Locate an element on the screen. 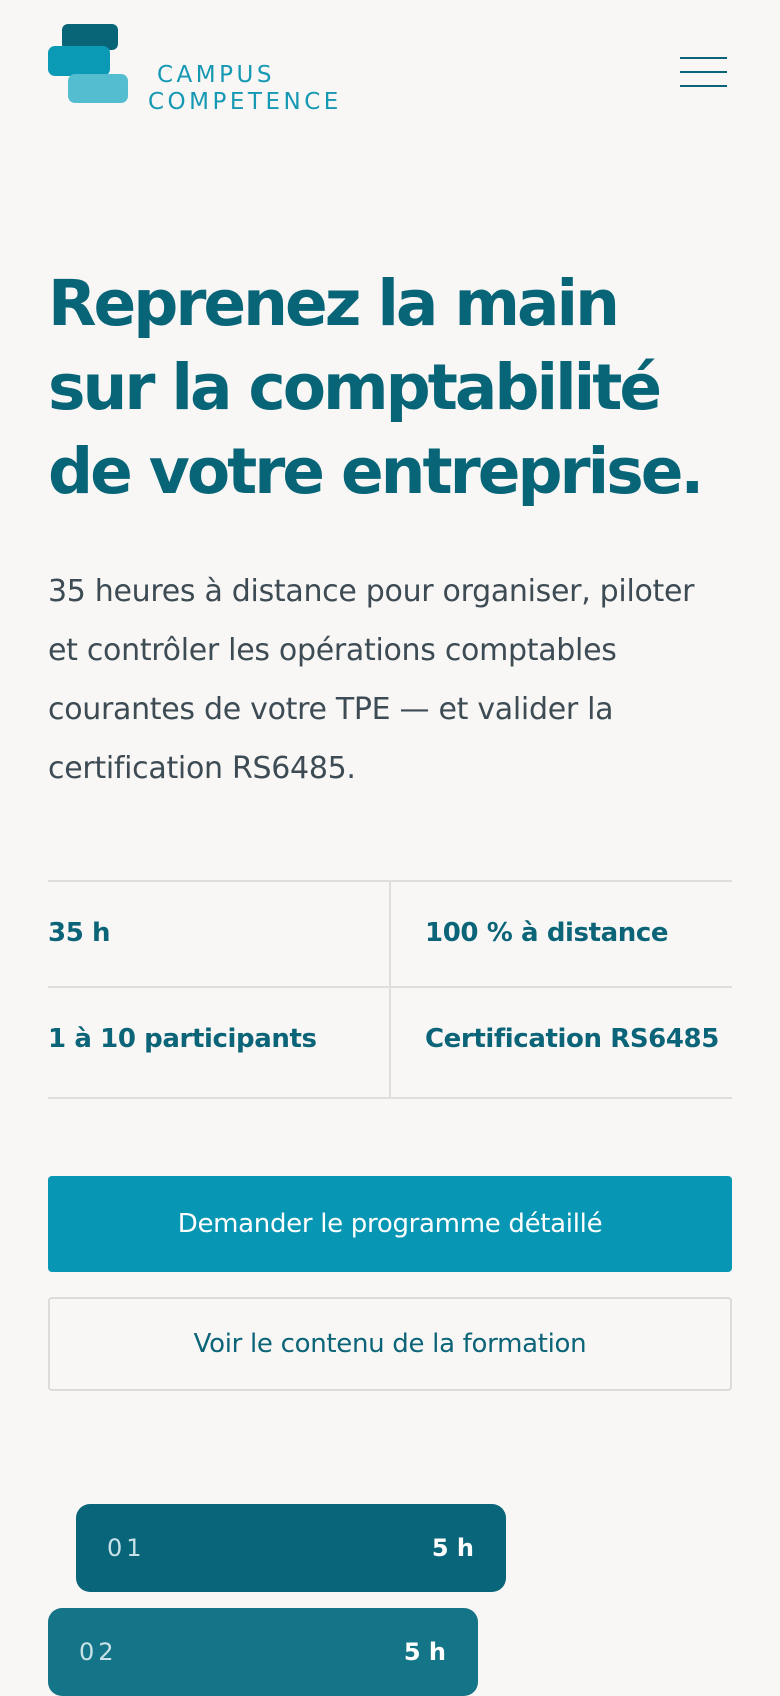 Image resolution: width=780 pixels, height=1696 pixels. brand-line-2: COMPETENCE is located at coordinates (245, 102).